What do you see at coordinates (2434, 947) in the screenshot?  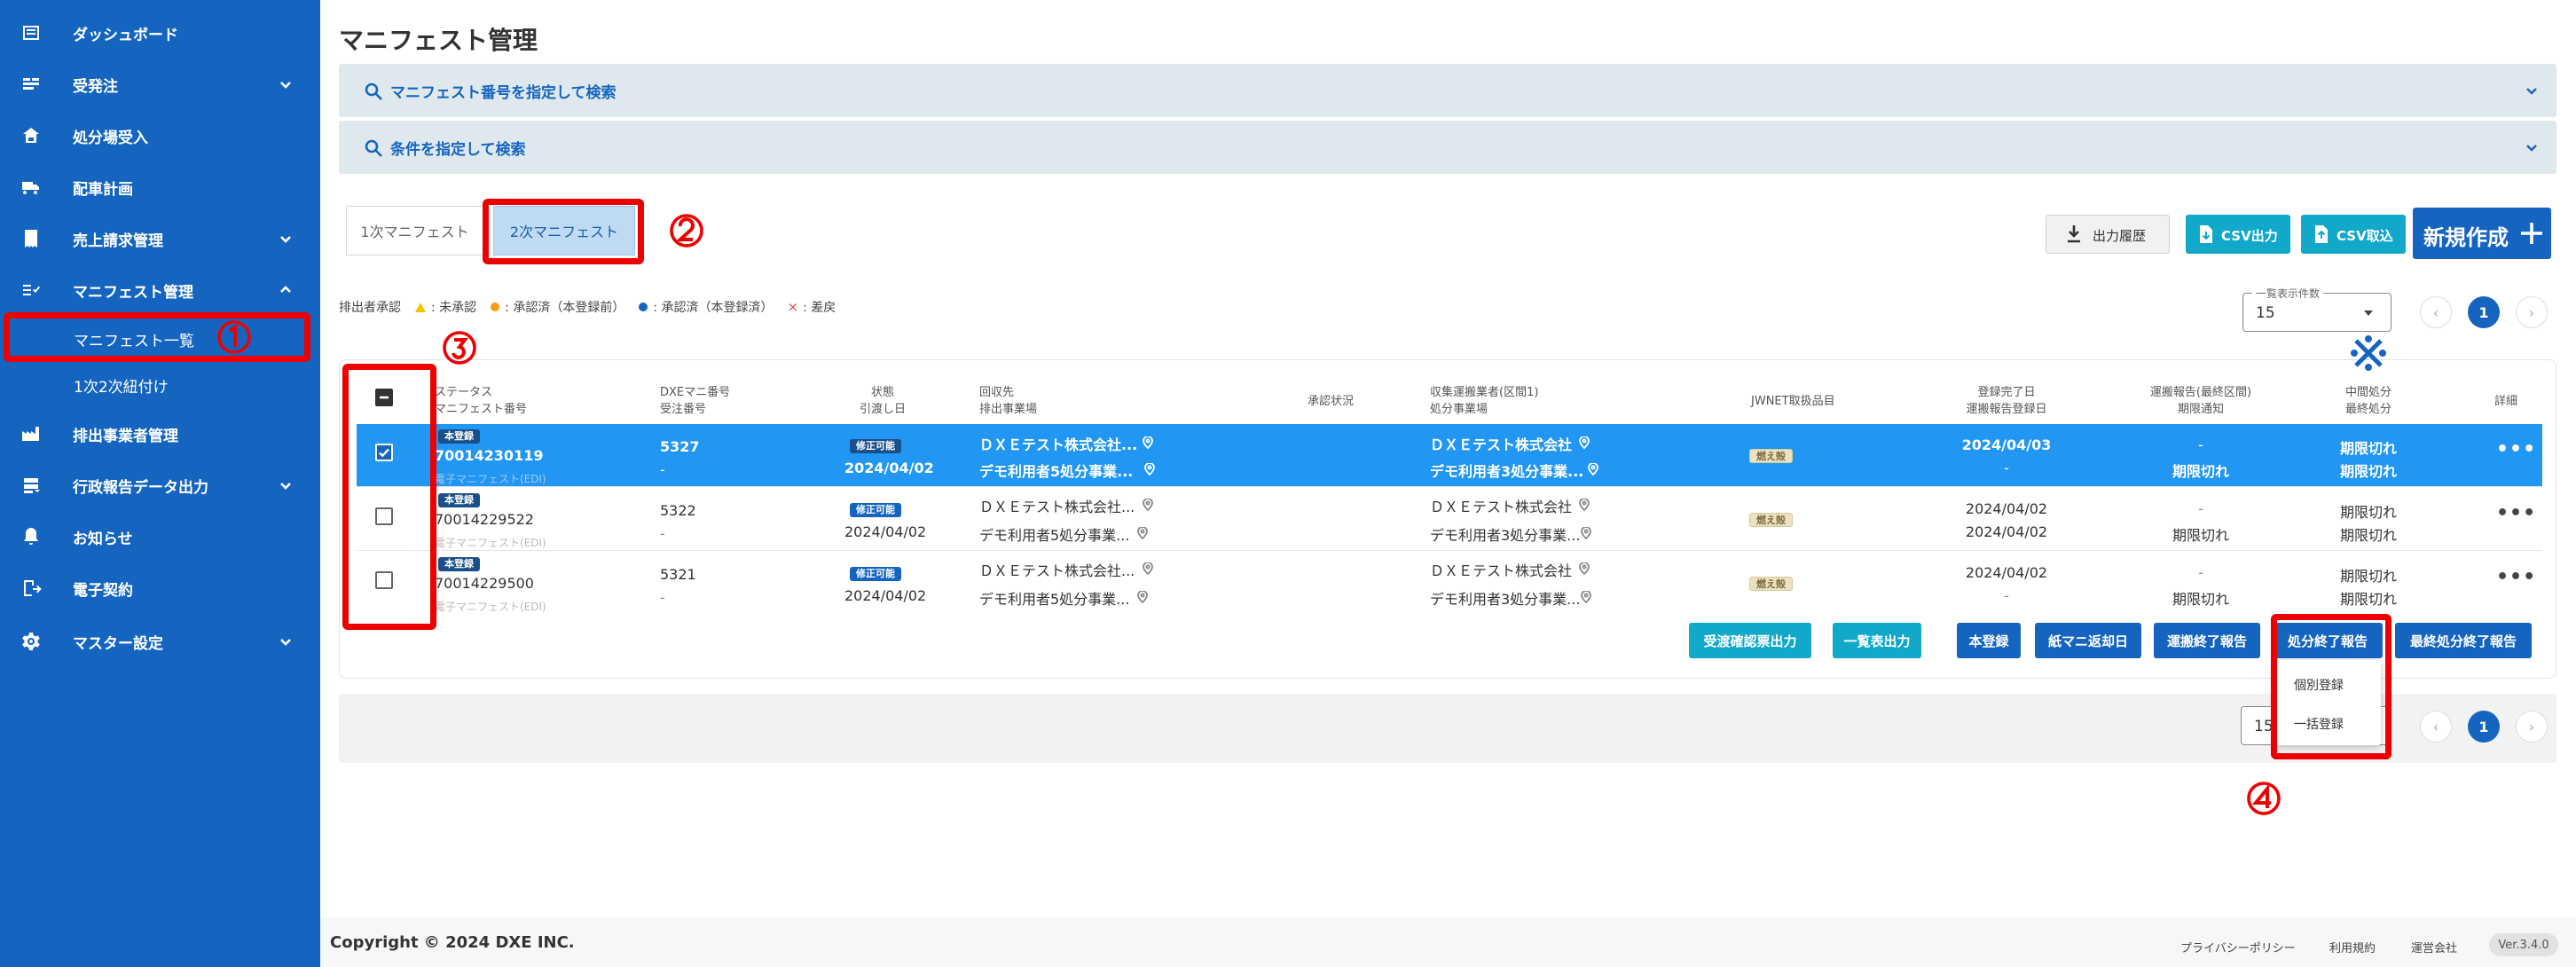 I see `company-link: 運営会社` at bounding box center [2434, 947].